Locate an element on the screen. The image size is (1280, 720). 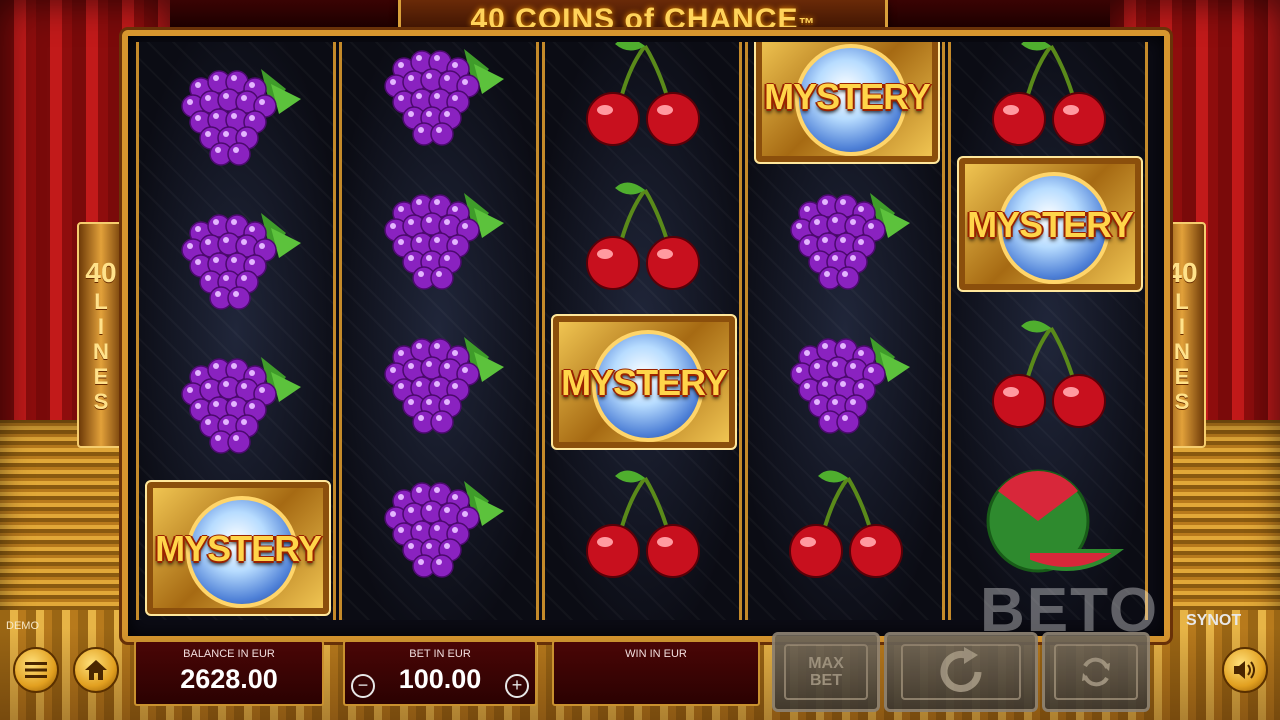
reel-5: MYSTERY is located at coordinates (1048, 331).